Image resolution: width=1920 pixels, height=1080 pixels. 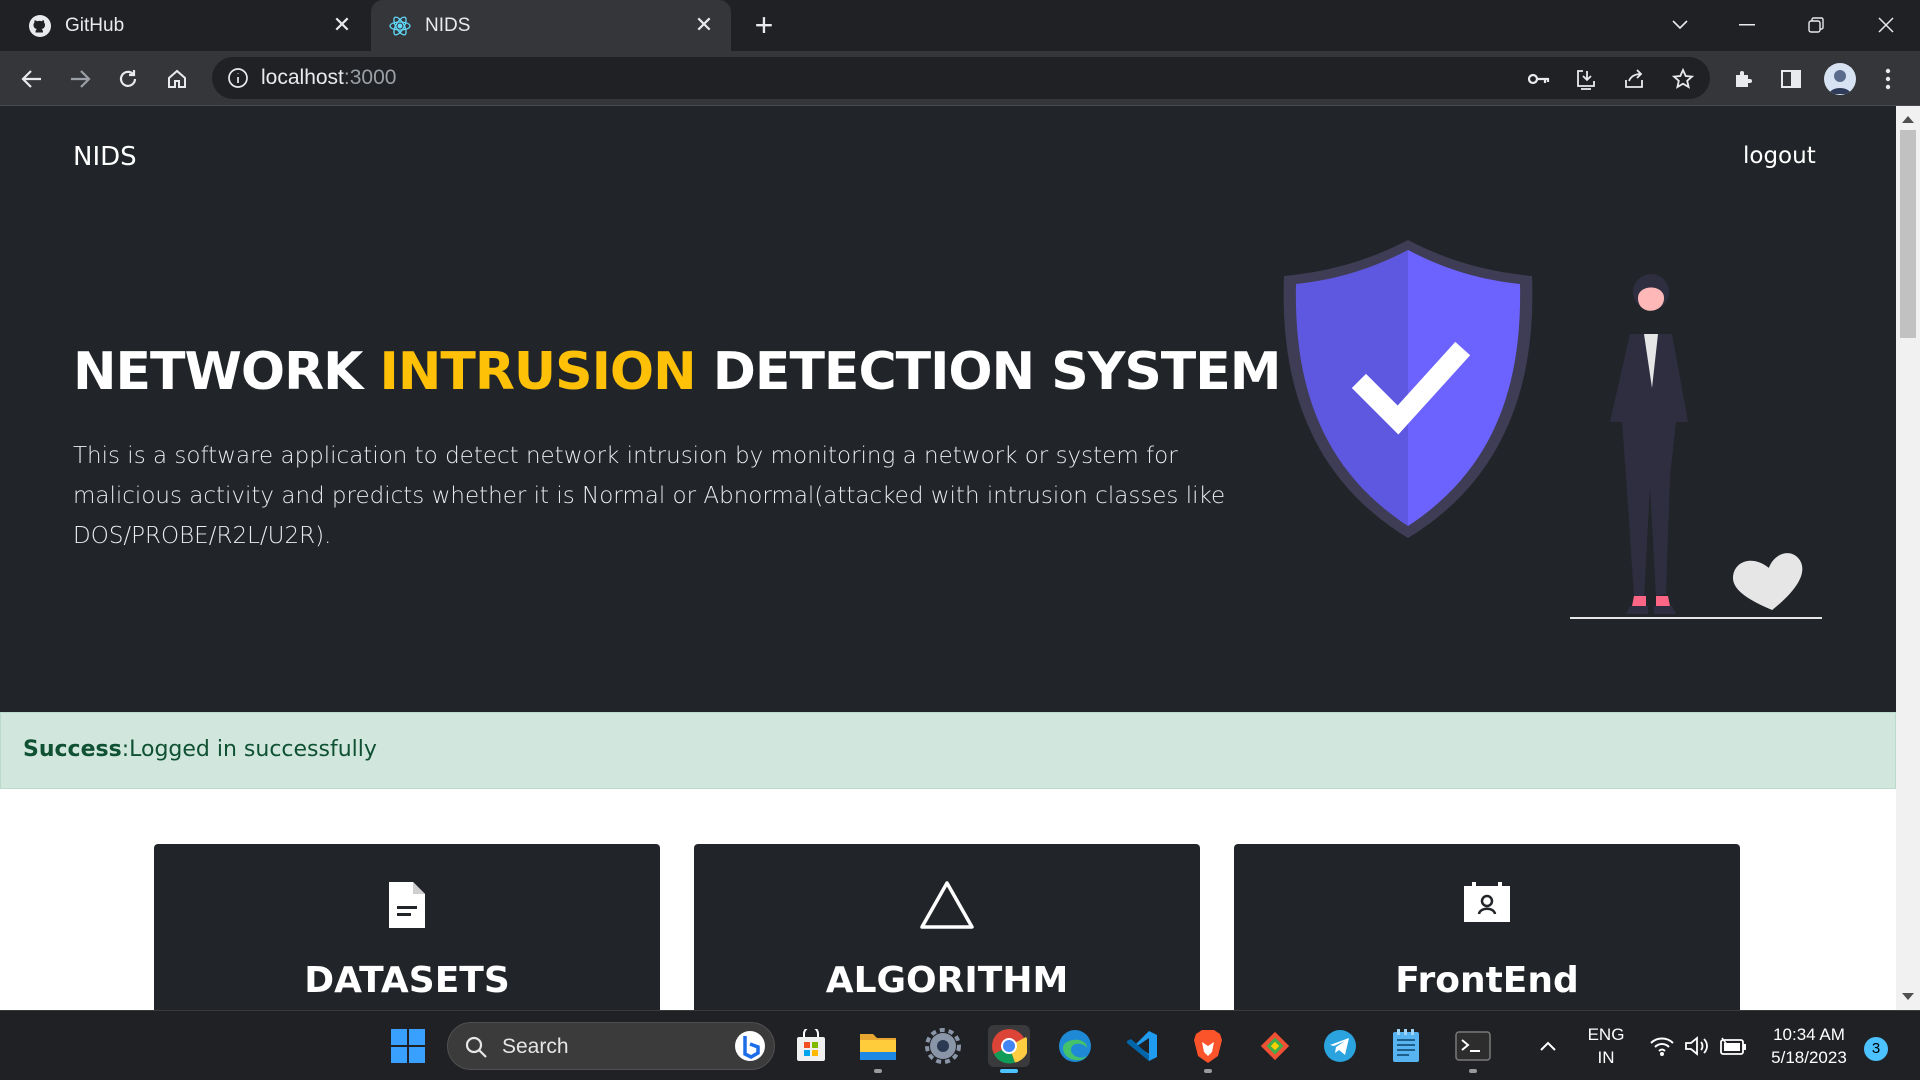 What do you see at coordinates (238, 78) in the screenshot?
I see `site-info-icon` at bounding box center [238, 78].